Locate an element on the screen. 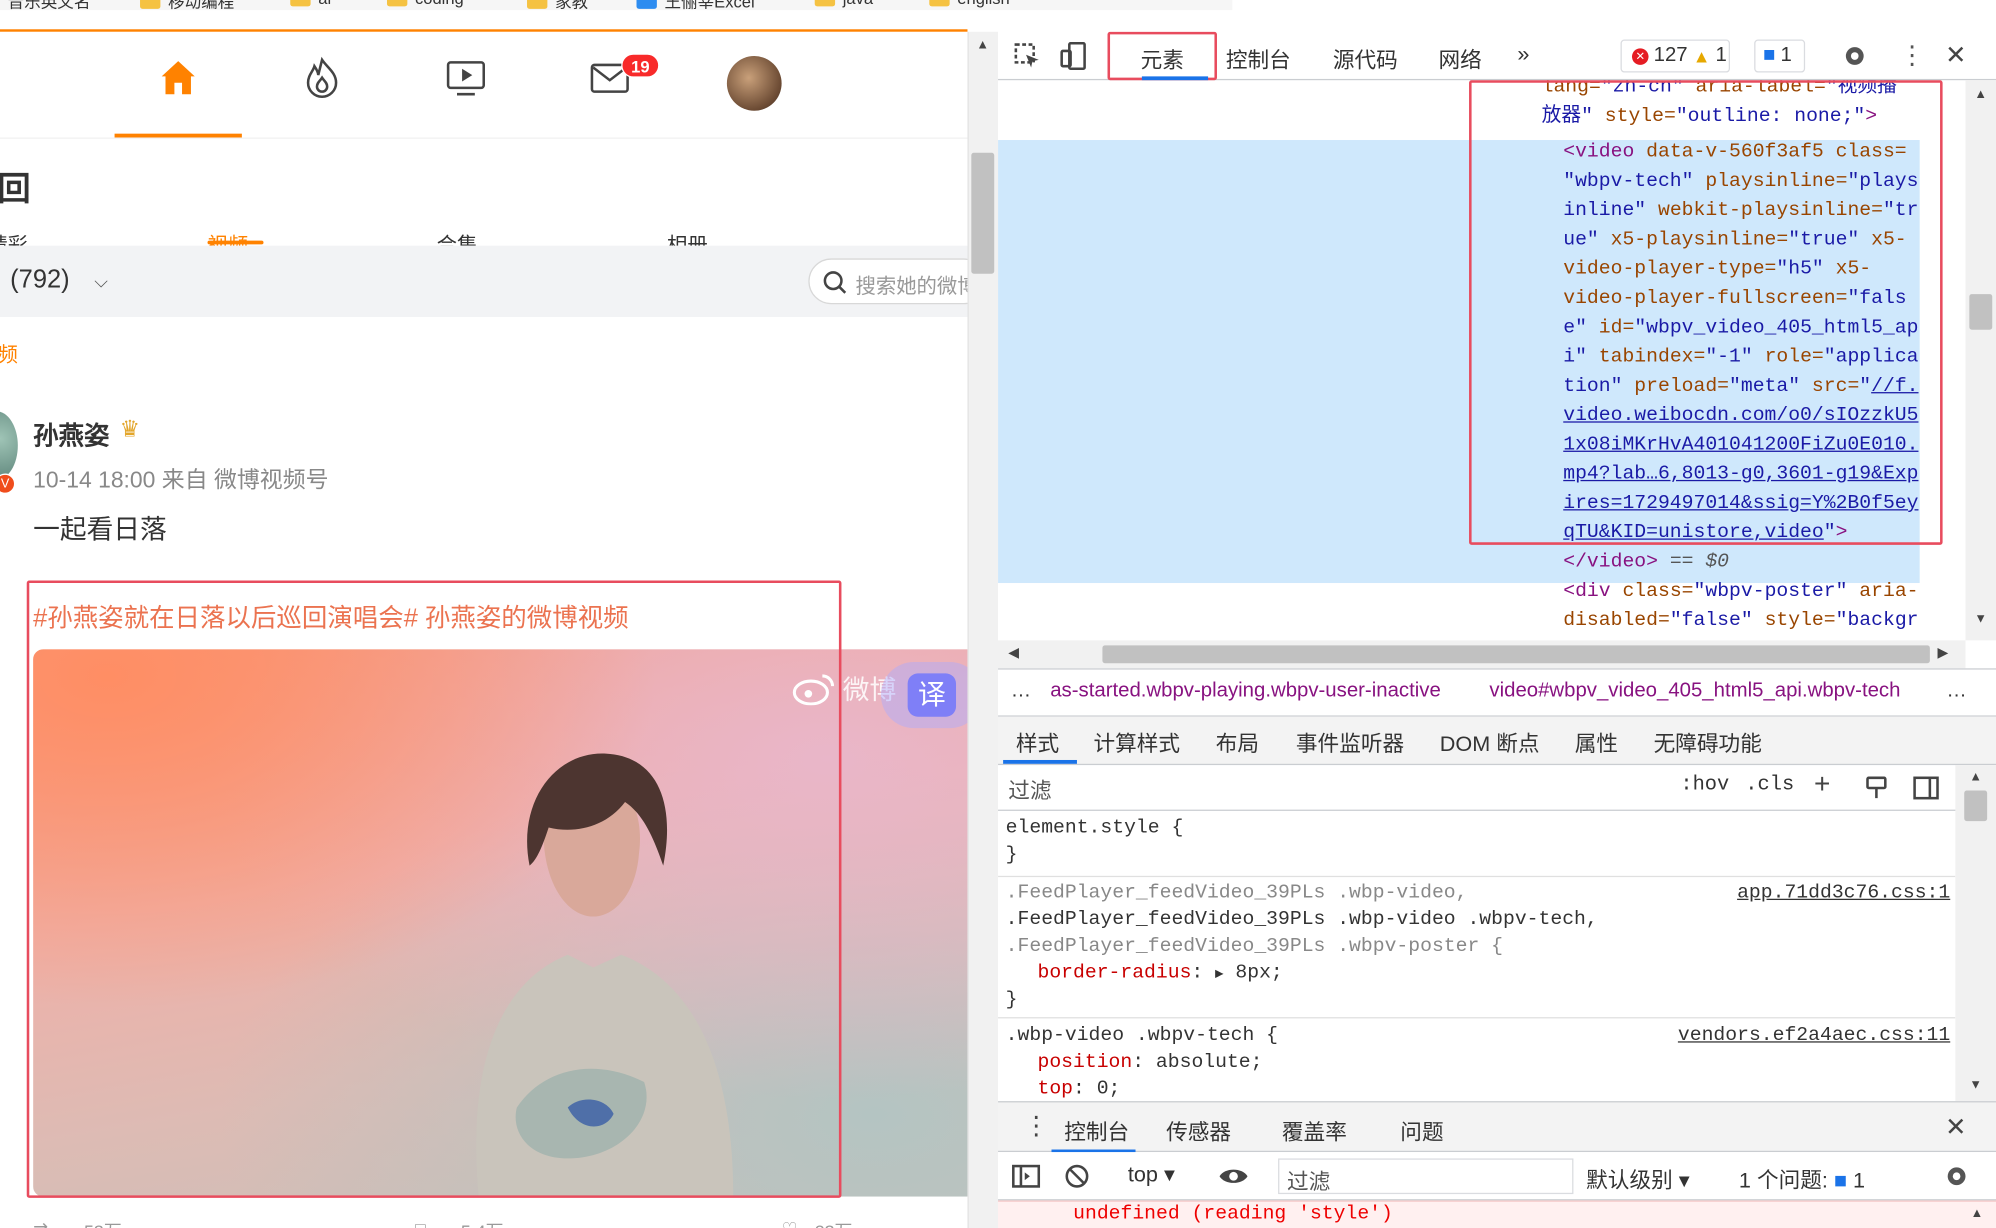 The image size is (1996, 1228). tab-computed: 计算样式 is located at coordinates (1137, 742).